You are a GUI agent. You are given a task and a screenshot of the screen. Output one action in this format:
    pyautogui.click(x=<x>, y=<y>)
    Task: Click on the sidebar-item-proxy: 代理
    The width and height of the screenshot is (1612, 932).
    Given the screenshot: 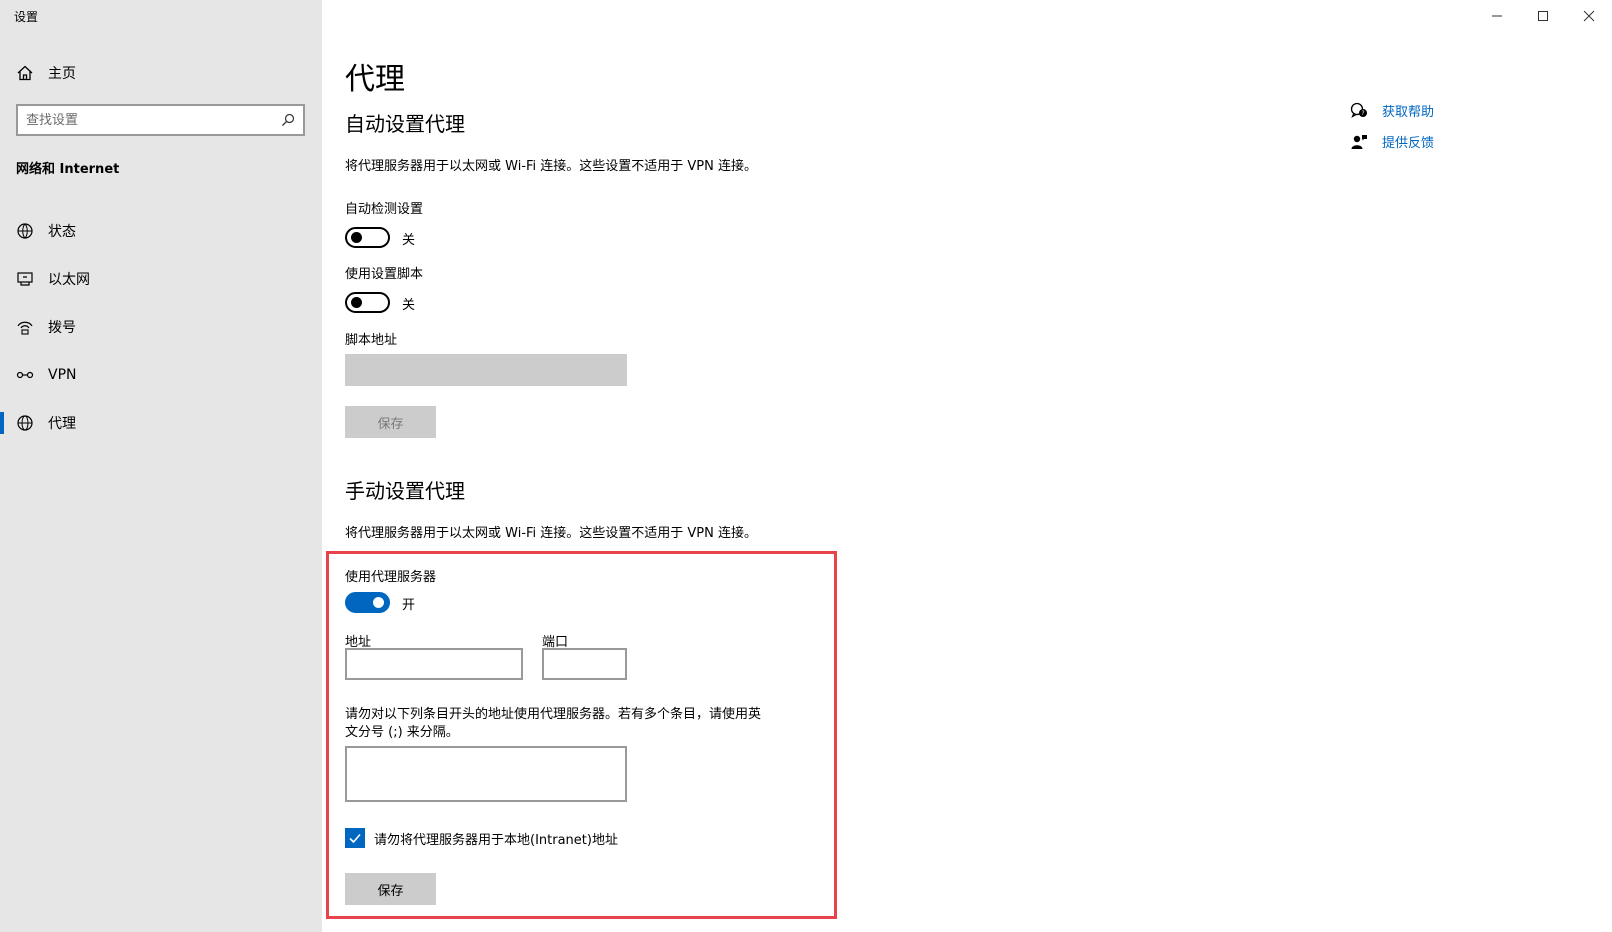 What is the action you would take?
    pyautogui.click(x=161, y=423)
    